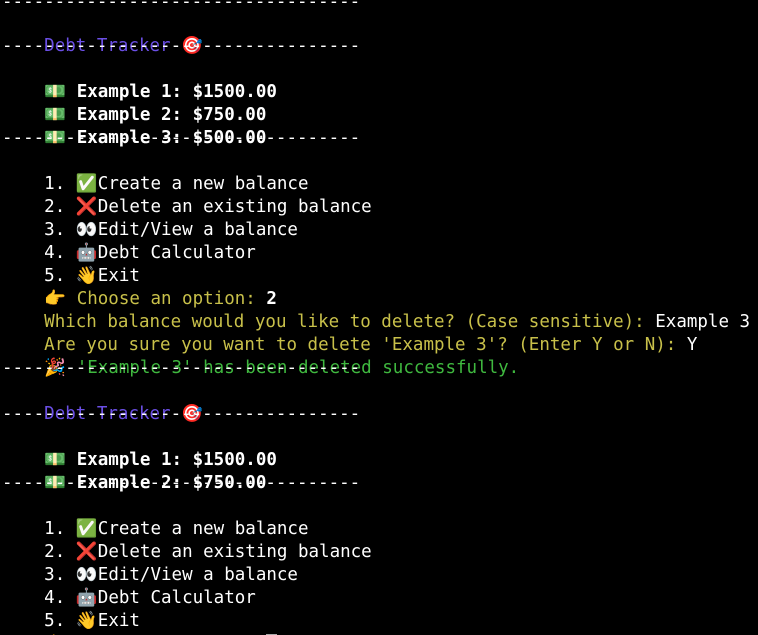  What do you see at coordinates (134, 126) in the screenshot?
I see `balance-row: 💵 Example 3: $500.00` at bounding box center [134, 126].